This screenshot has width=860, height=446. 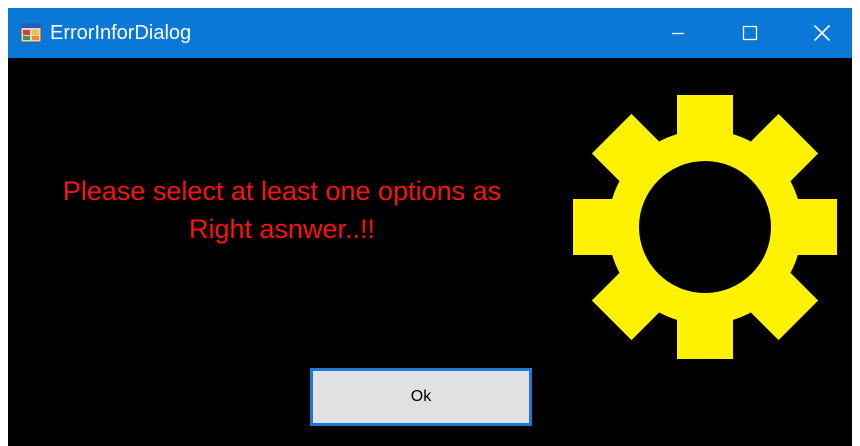 I want to click on minimize-icon, so click(x=678, y=33).